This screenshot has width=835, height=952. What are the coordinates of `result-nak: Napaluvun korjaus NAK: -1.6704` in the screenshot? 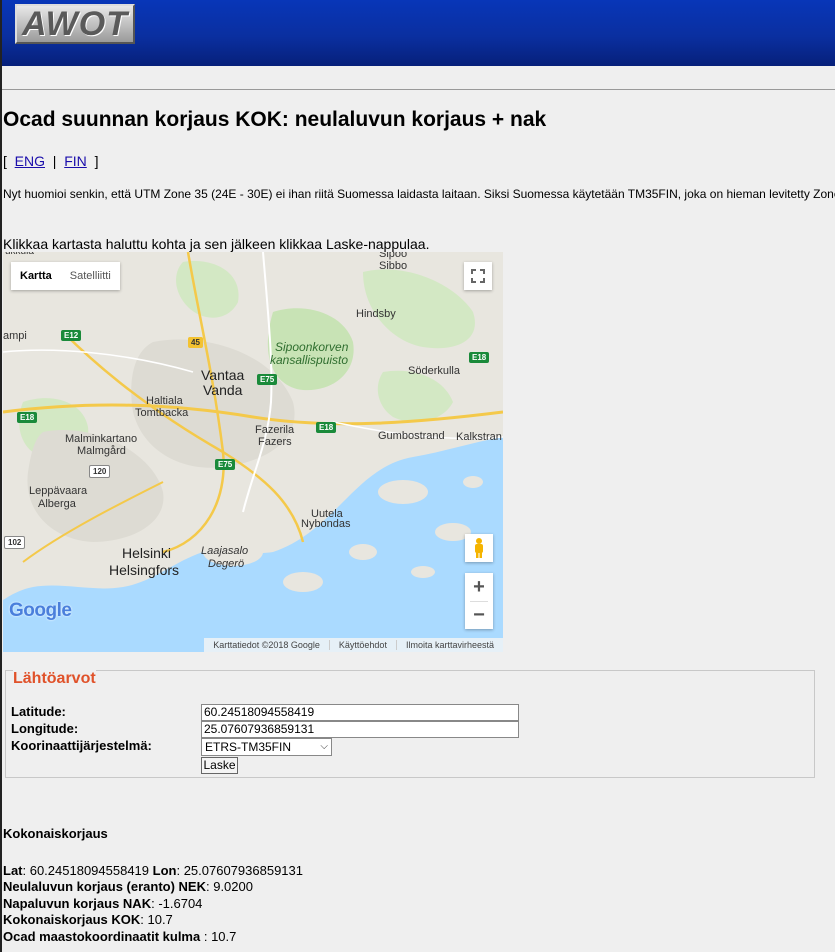 It's located at (102, 903).